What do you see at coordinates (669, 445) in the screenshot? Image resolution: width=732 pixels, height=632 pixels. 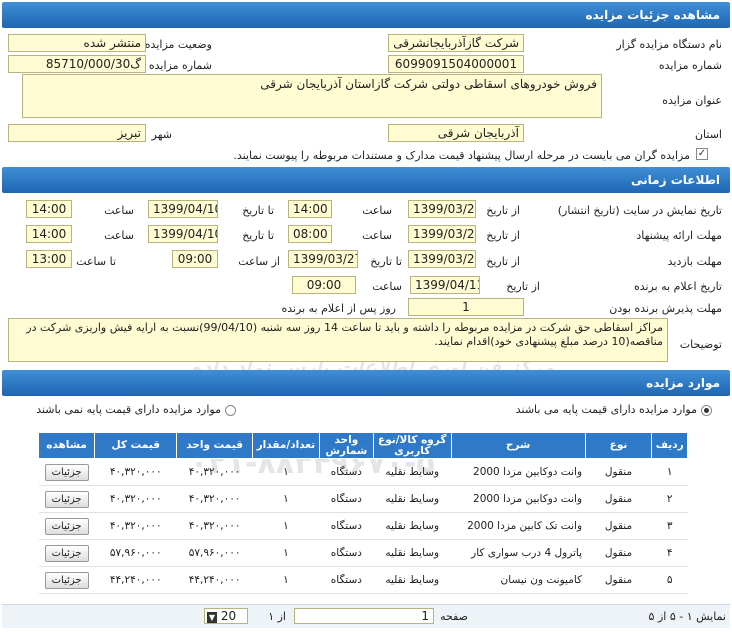 I see `col-row: ردیف` at bounding box center [669, 445].